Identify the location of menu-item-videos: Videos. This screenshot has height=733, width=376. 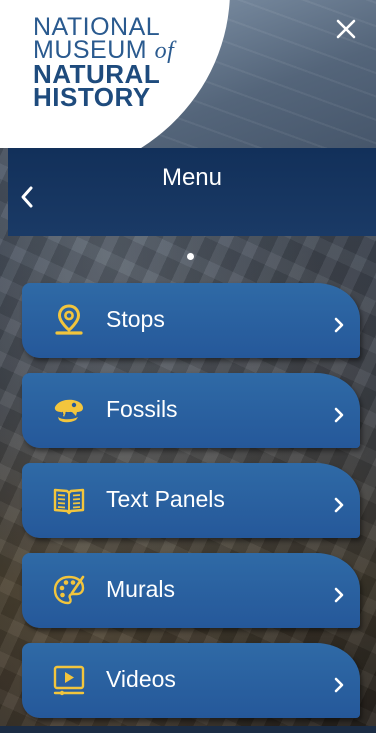
(191, 680).